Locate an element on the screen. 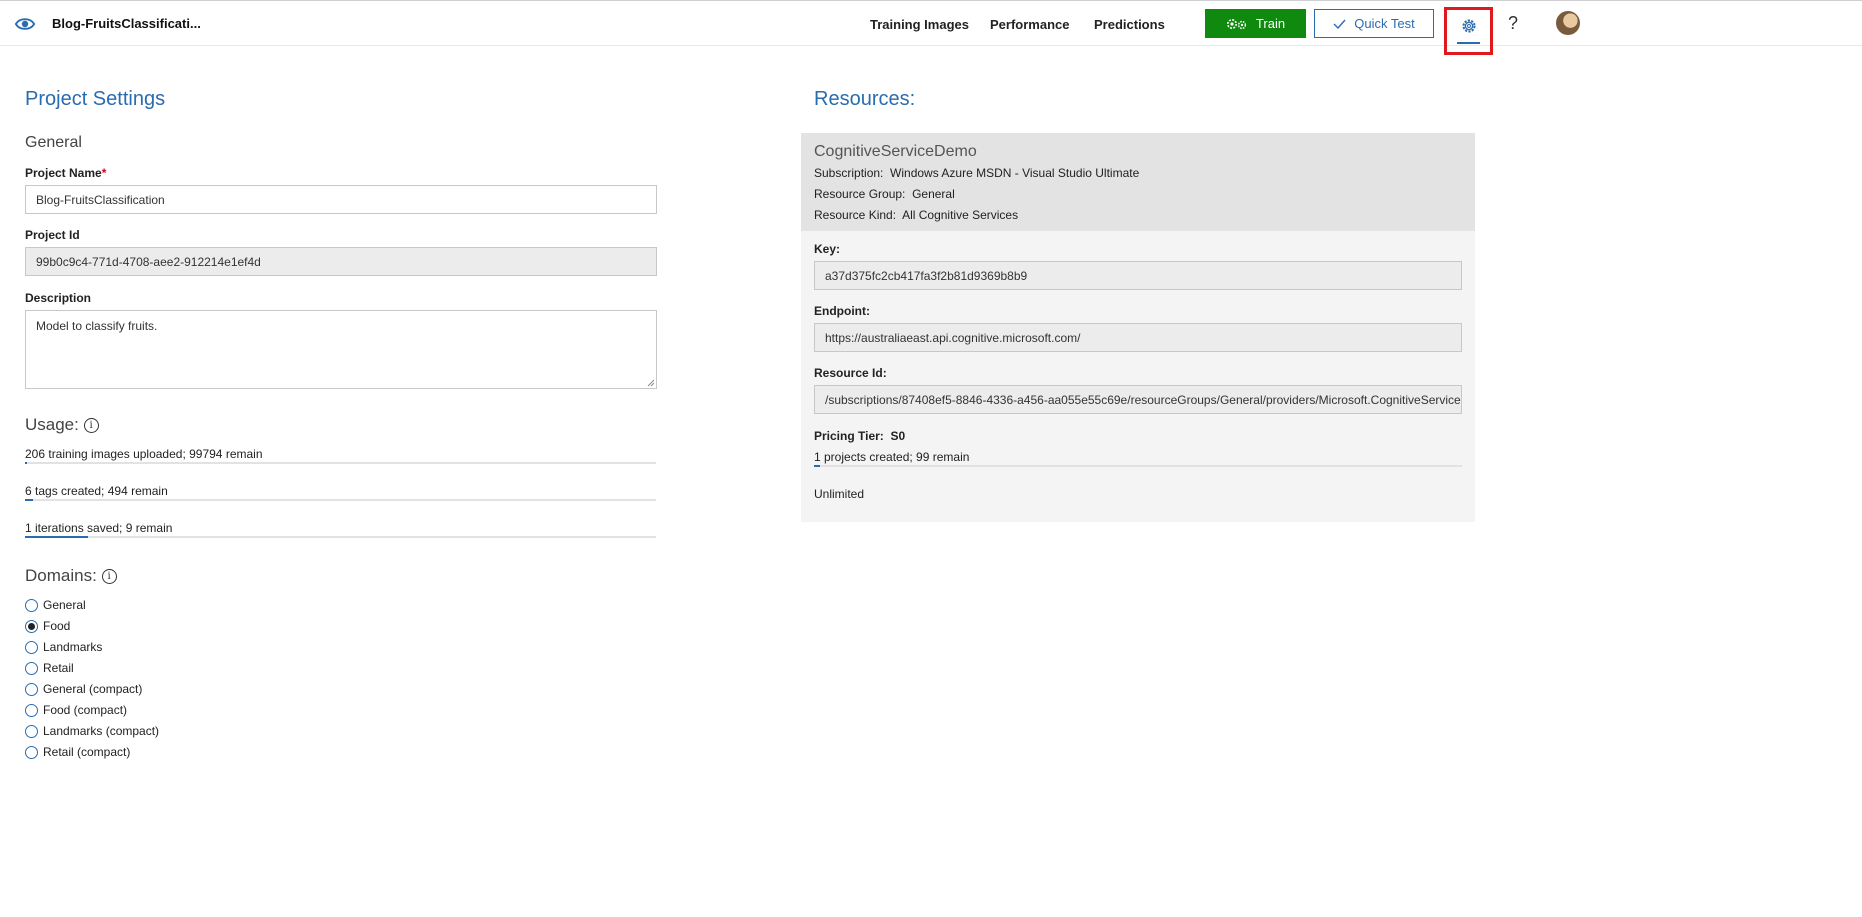 This screenshot has height=917, width=1862. domain-option: Food is located at coordinates (47, 626).